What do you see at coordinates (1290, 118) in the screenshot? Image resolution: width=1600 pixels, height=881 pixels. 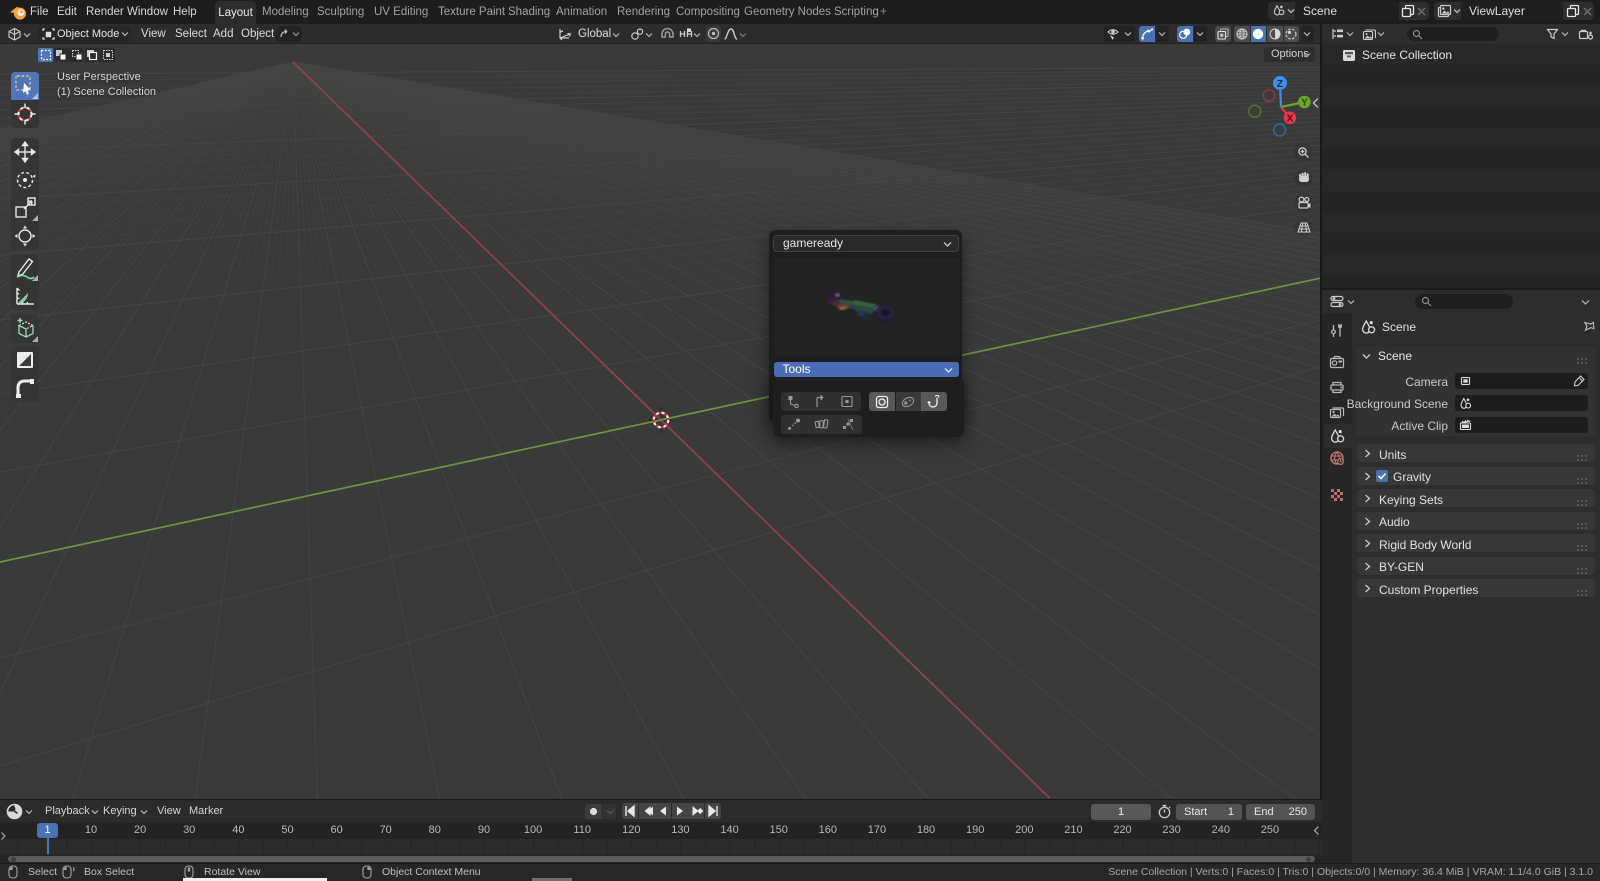 I see `svg-text: X` at bounding box center [1290, 118].